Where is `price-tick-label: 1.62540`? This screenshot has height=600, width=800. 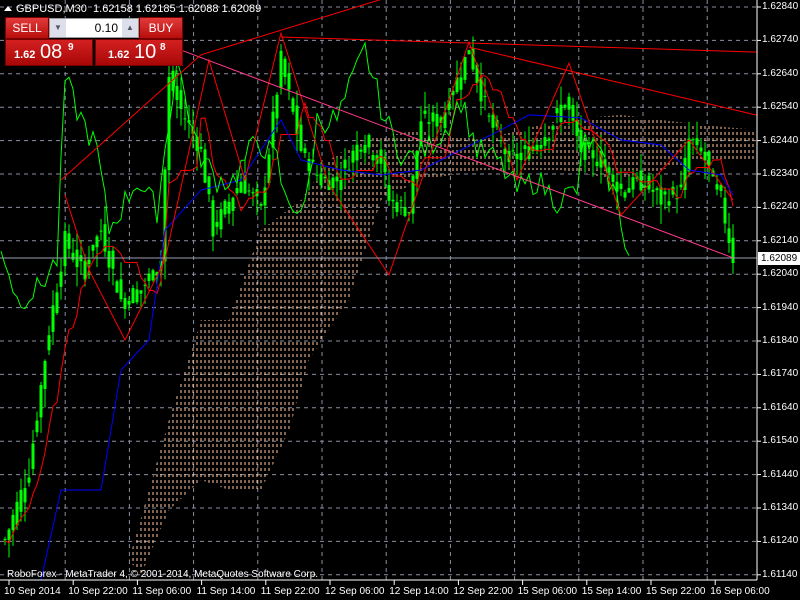 price-tick-label: 1.62540 is located at coordinates (780, 107).